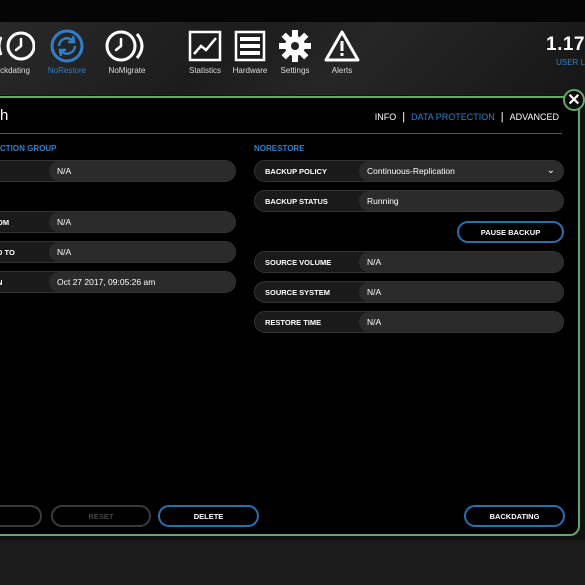 The width and height of the screenshot is (585, 585). Describe the element at coordinates (292, 11) in the screenshot. I see `top-strip` at that location.